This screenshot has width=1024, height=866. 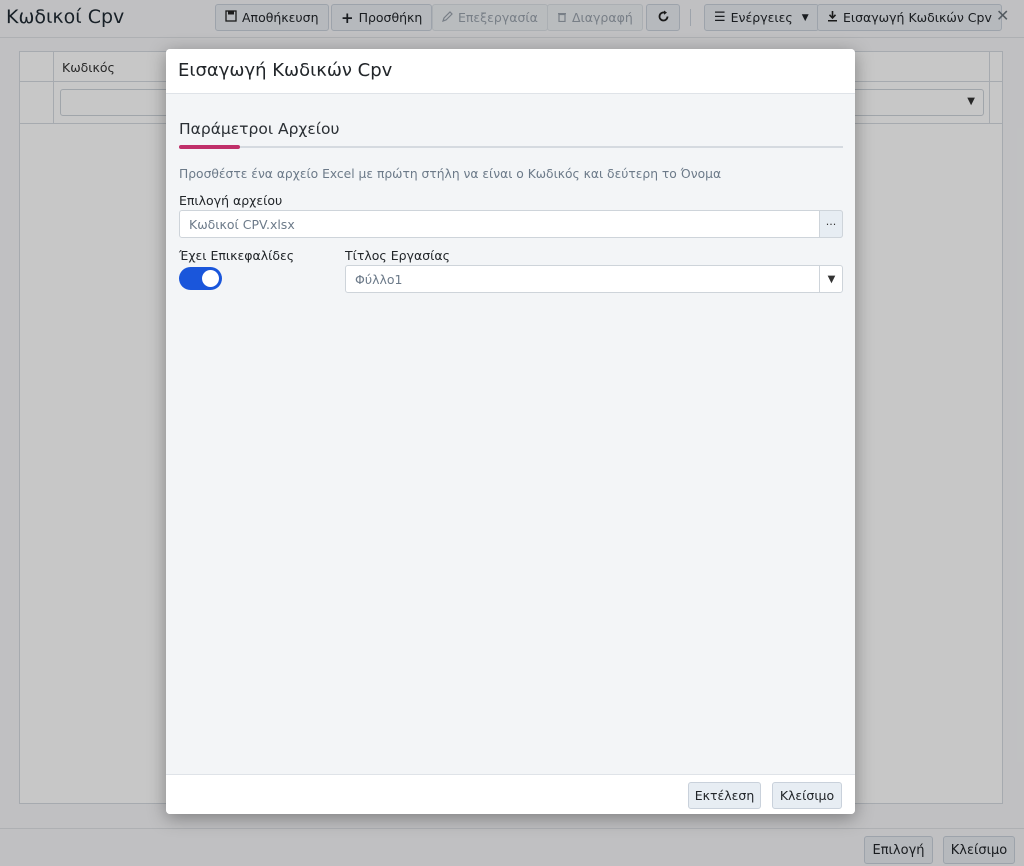 What do you see at coordinates (831, 224) in the screenshot?
I see `browse-button: ···` at bounding box center [831, 224].